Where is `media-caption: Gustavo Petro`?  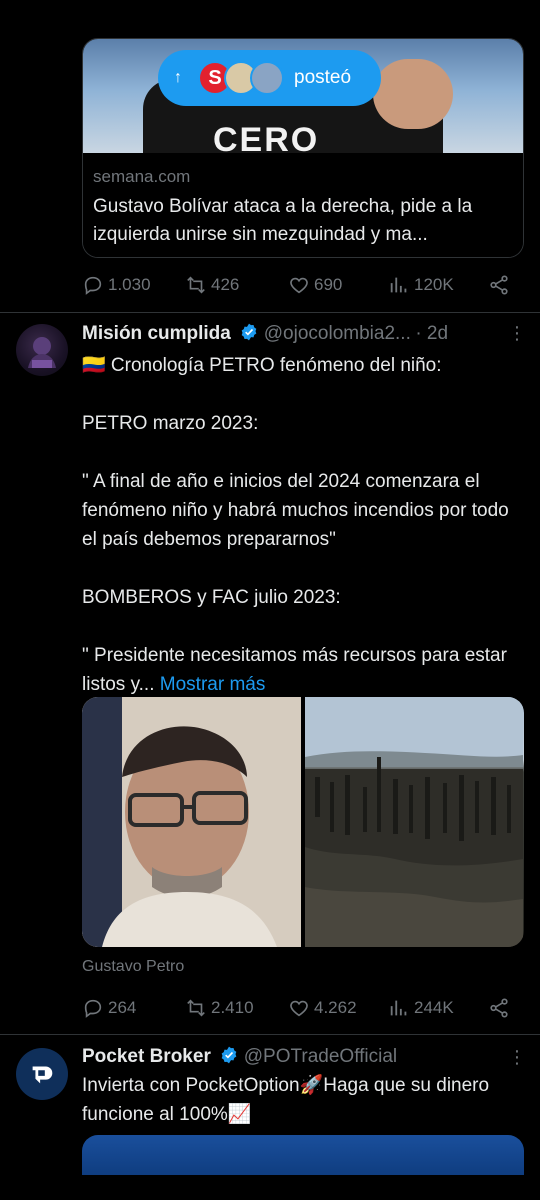 media-caption: Gustavo Petro is located at coordinates (133, 966).